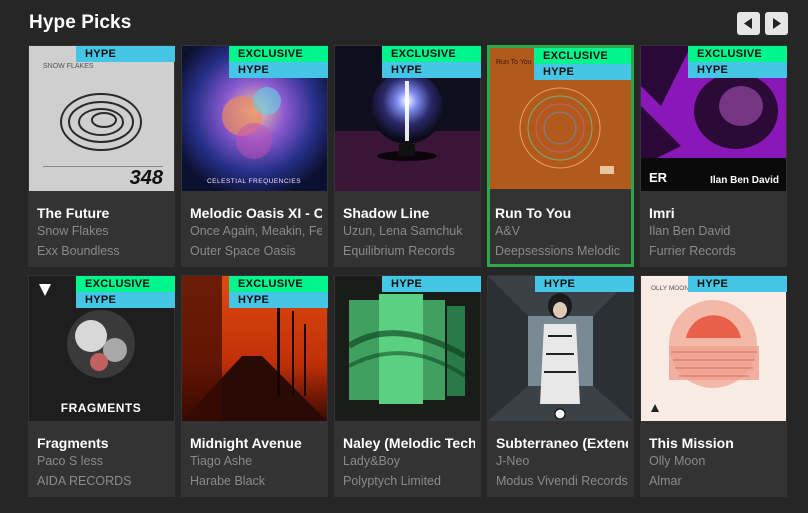 The height and width of the screenshot is (513, 808). Describe the element at coordinates (715, 231) in the screenshot. I see `track-artist: Ilan Ben David` at that location.